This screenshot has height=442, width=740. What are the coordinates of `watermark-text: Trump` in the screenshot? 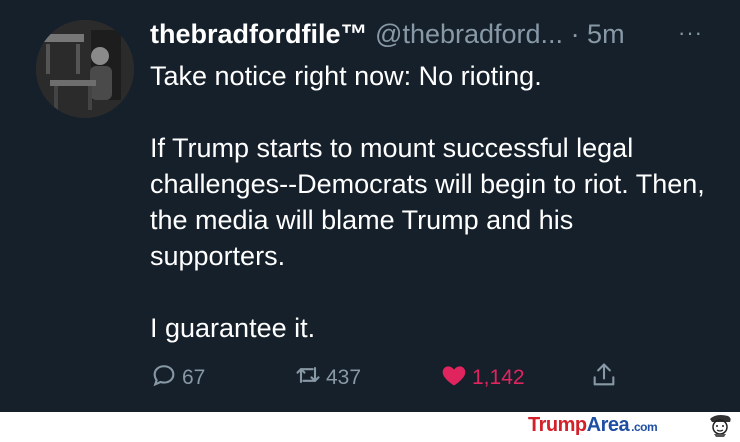 It's located at (557, 425).